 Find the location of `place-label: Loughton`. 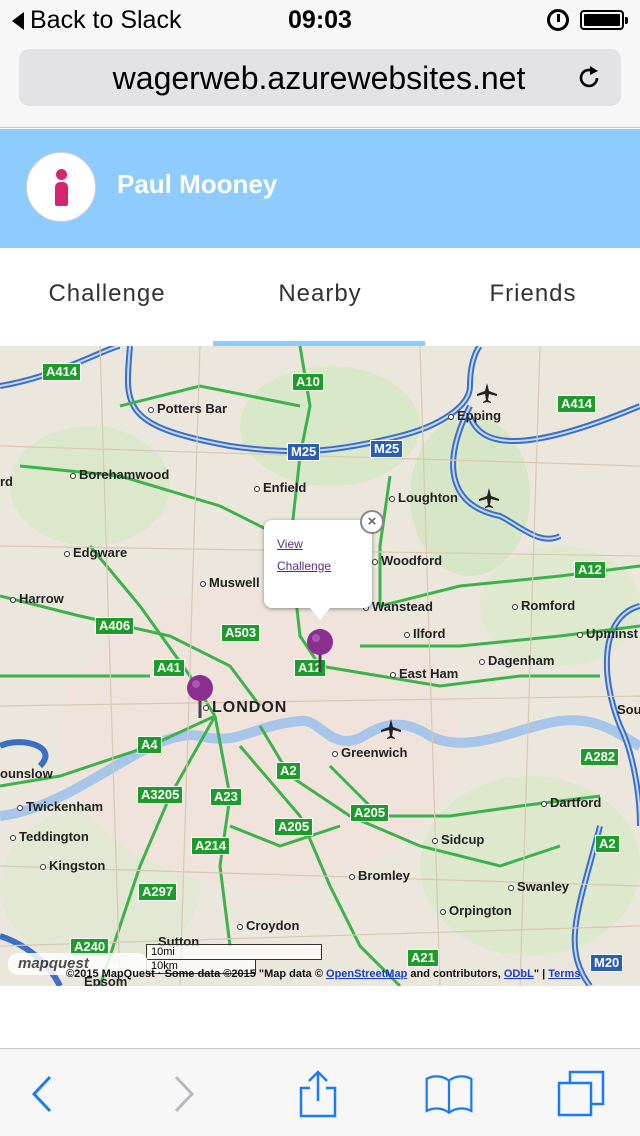

place-label: Loughton is located at coordinates (423, 497).